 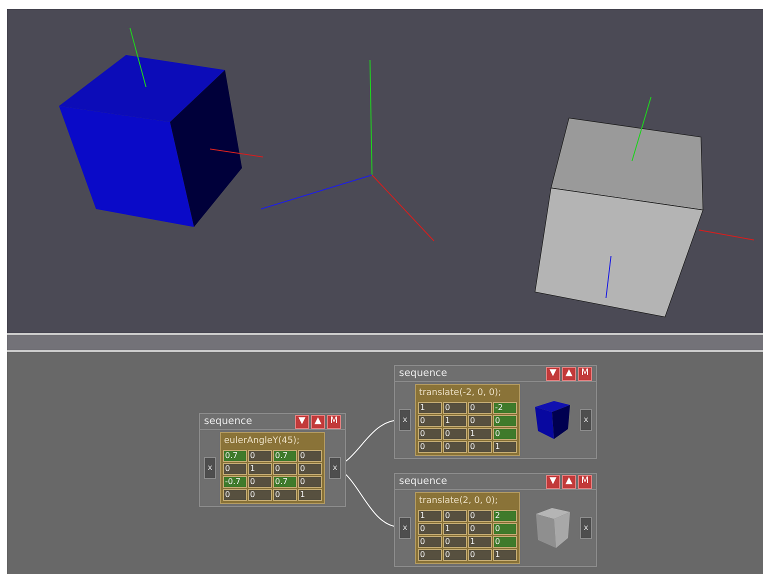 What do you see at coordinates (460, 393) in the screenshot?
I see `expression-label: translate(-2, 0, 0);` at bounding box center [460, 393].